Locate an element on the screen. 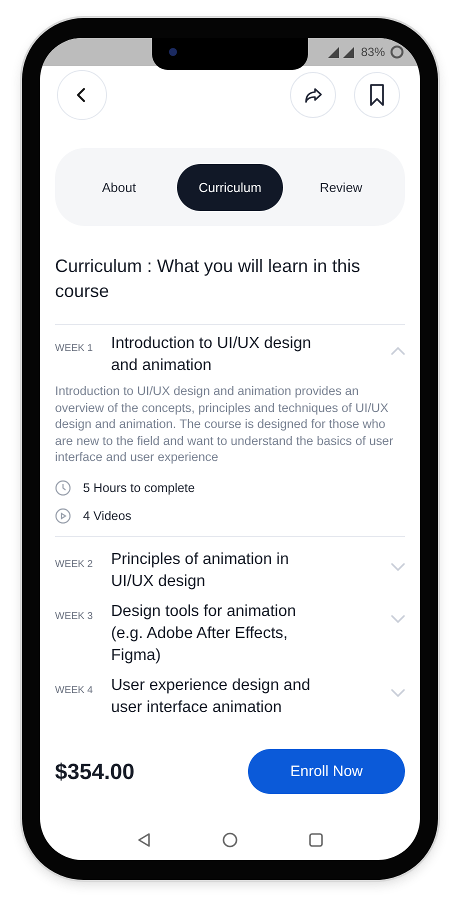  week-title: Principles of animation in UI/UX design is located at coordinates (200, 571).